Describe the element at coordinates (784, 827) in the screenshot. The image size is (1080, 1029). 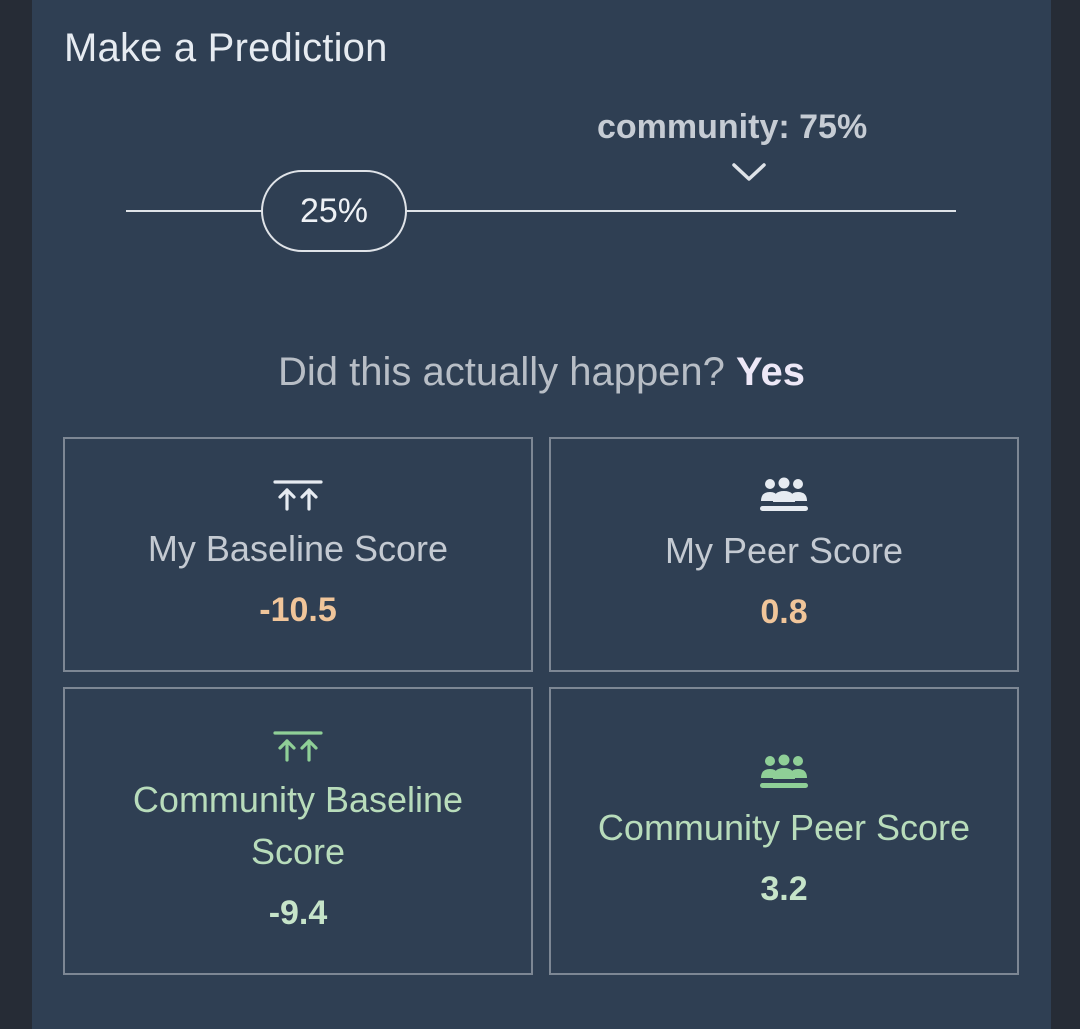
I see `community-peer-score-label: Community Peer Score` at that location.